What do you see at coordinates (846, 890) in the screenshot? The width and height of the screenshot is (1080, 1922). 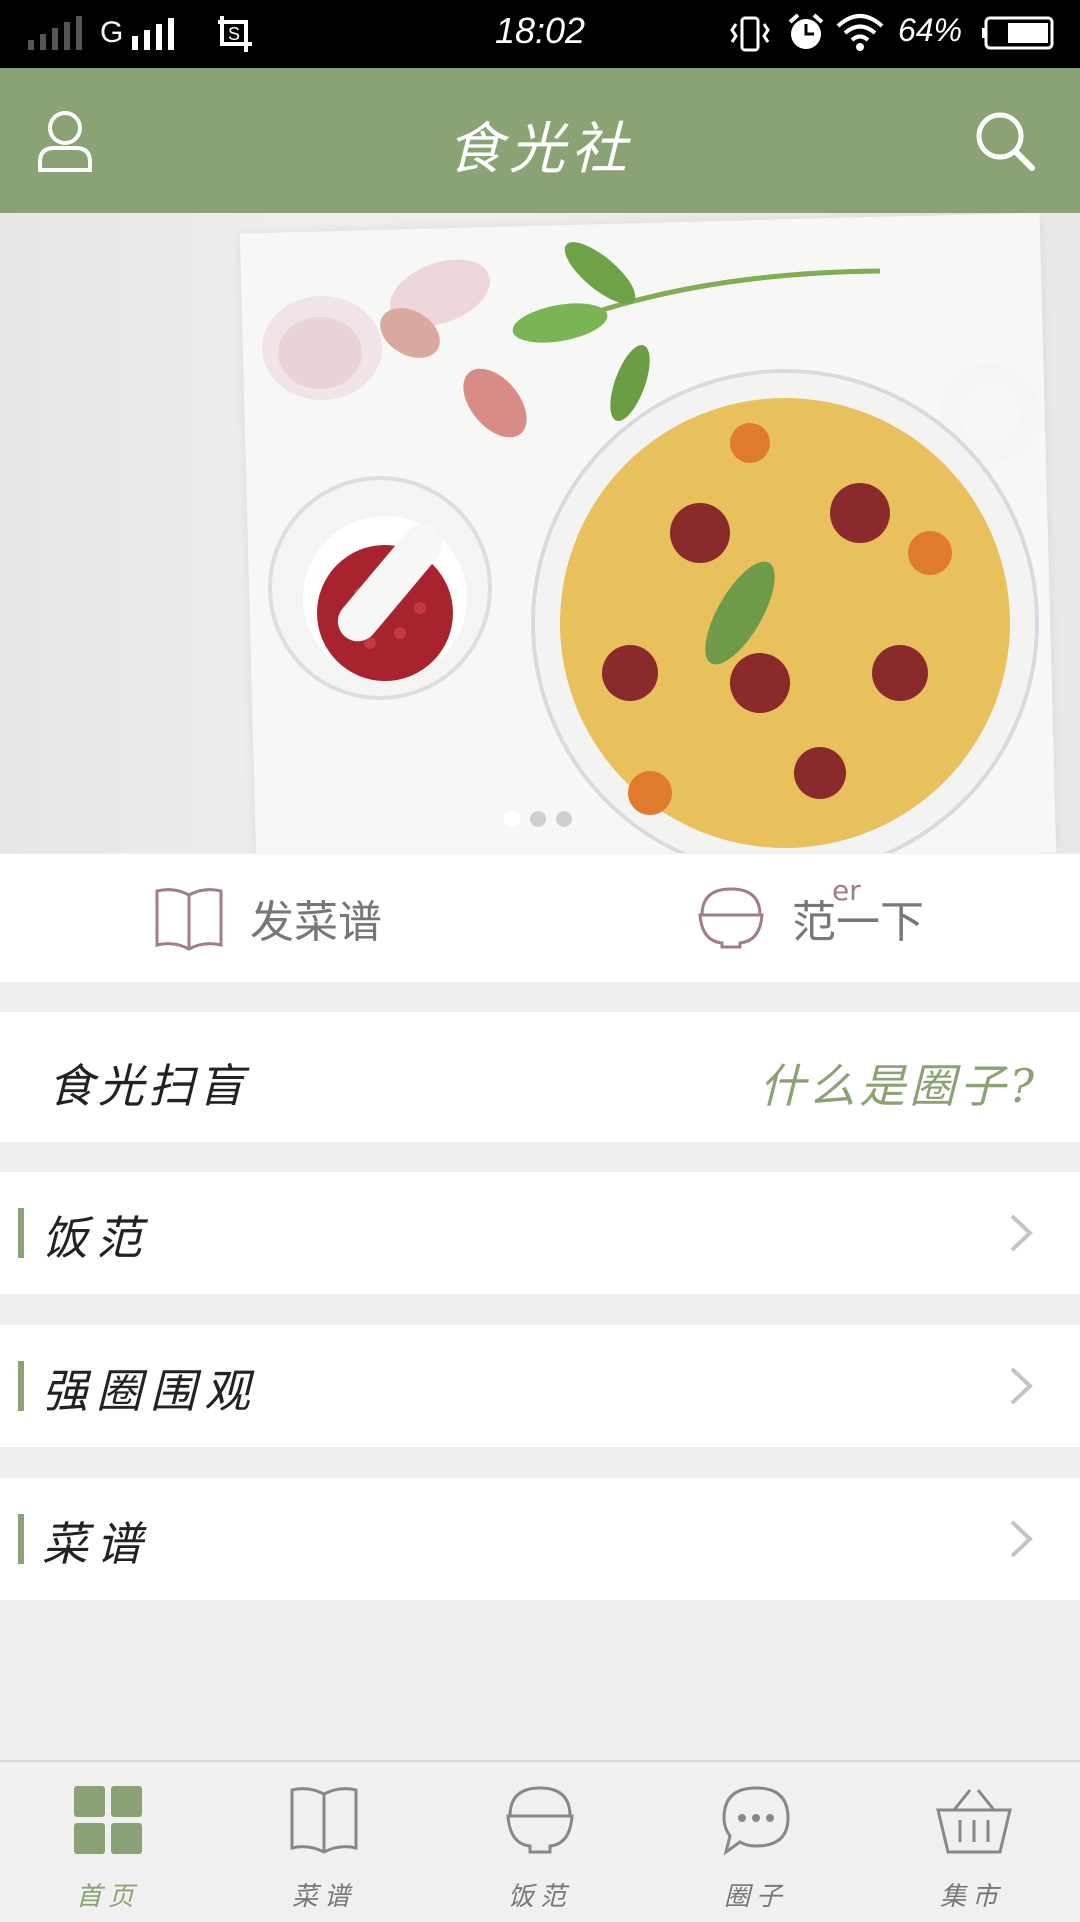 I see `eat-superscript: er` at bounding box center [846, 890].